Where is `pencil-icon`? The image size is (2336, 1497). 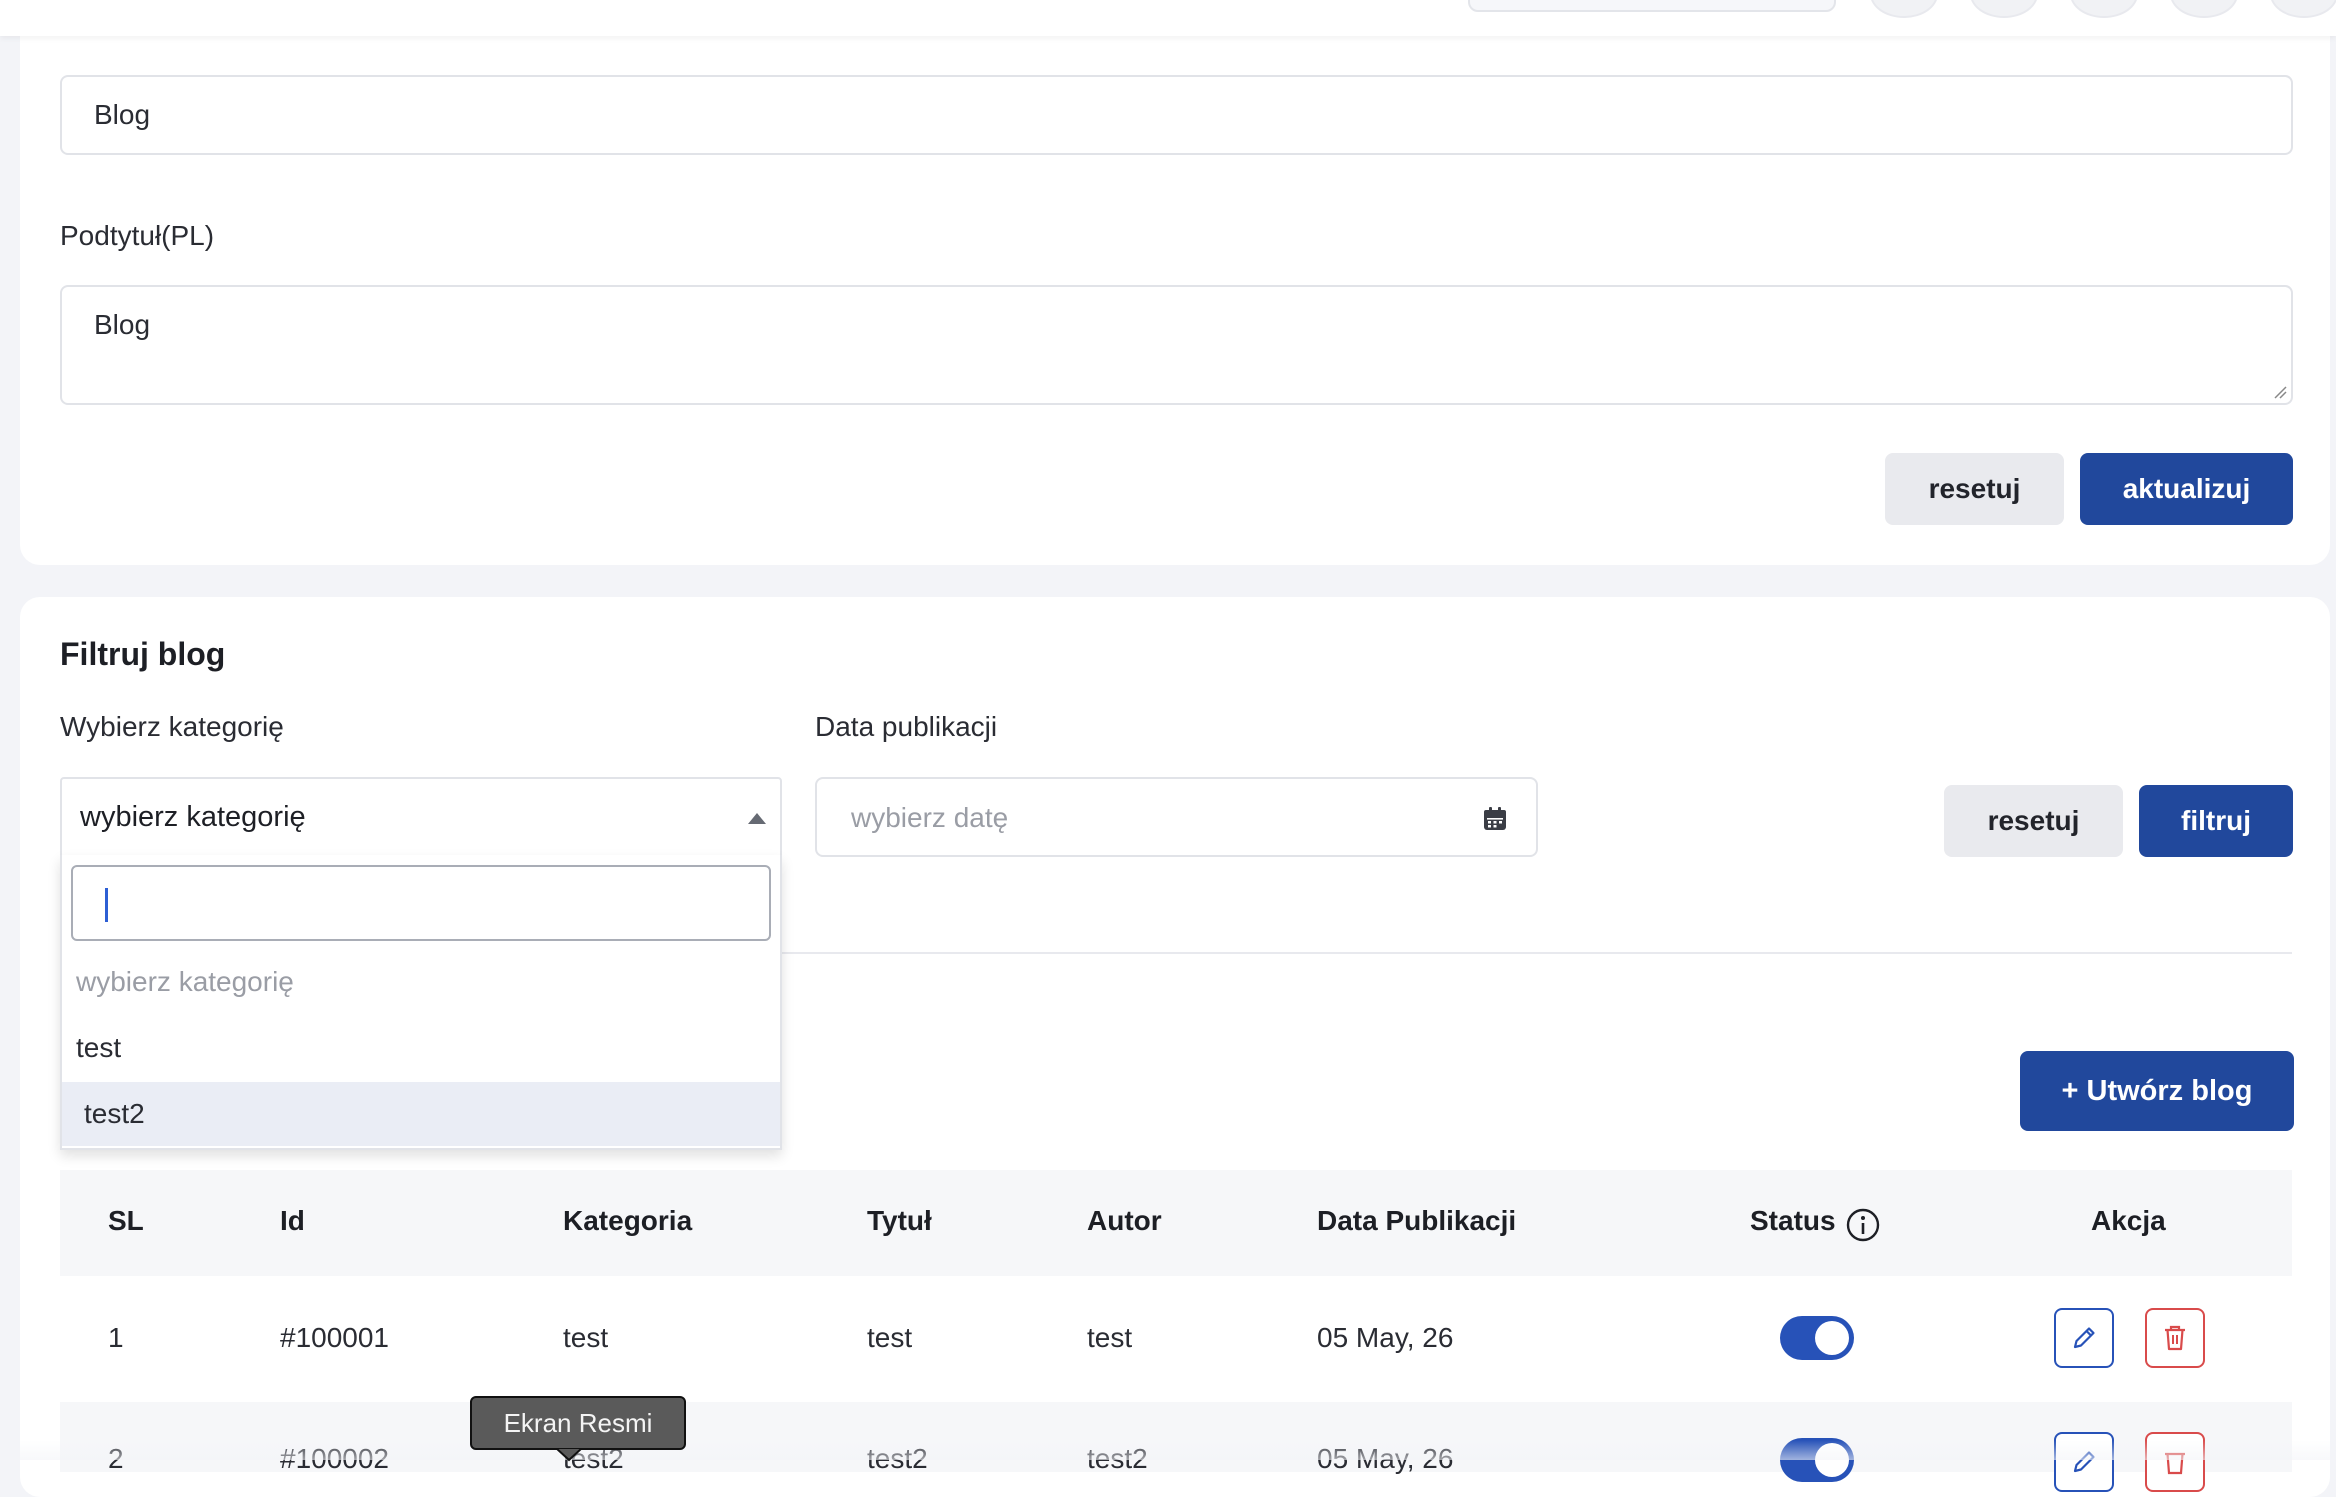
pencil-icon is located at coordinates (2084, 1338).